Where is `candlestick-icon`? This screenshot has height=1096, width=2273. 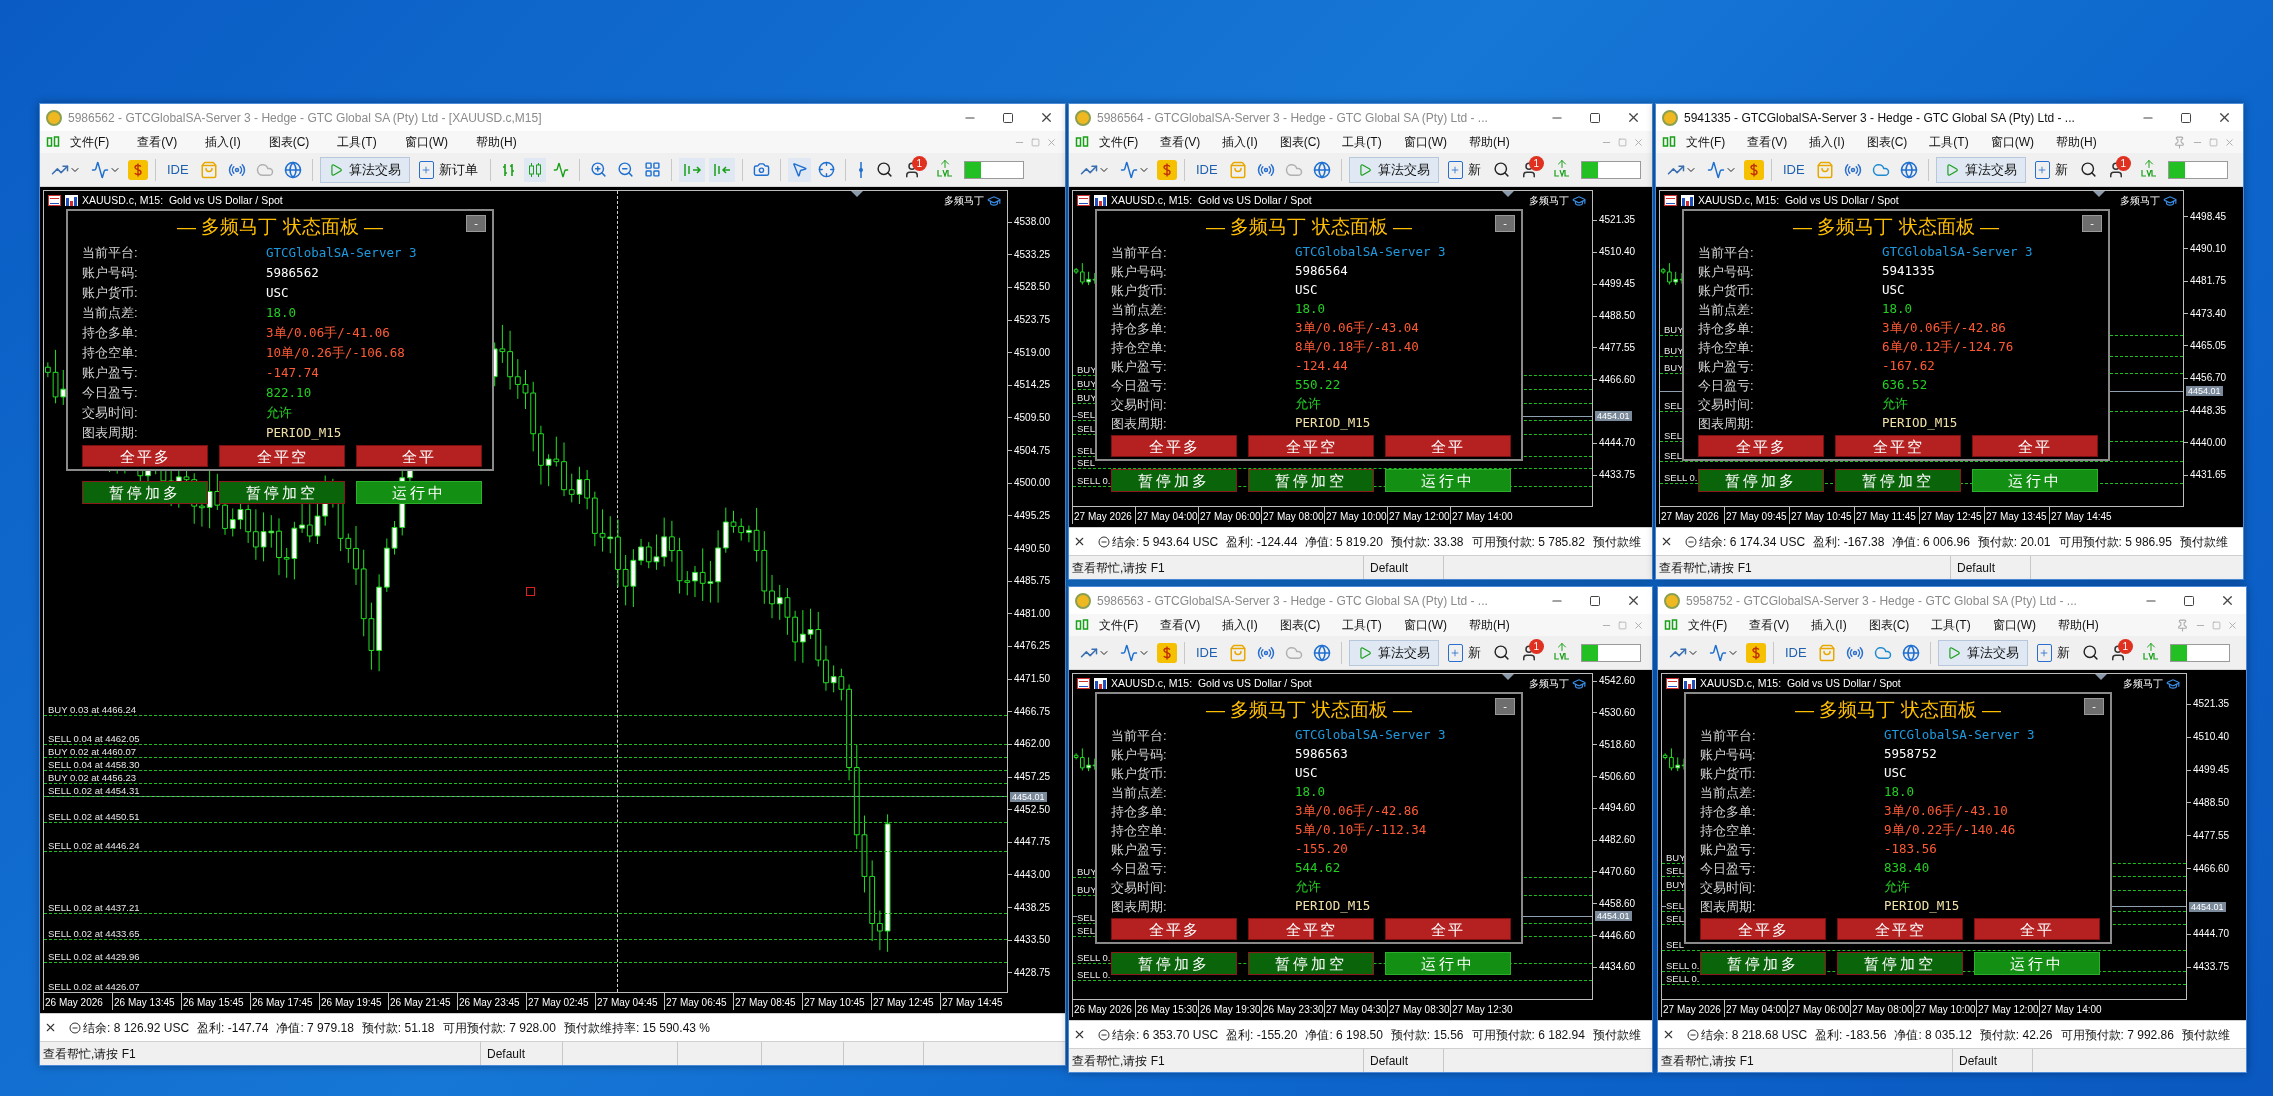
candlestick-icon is located at coordinates (534, 169).